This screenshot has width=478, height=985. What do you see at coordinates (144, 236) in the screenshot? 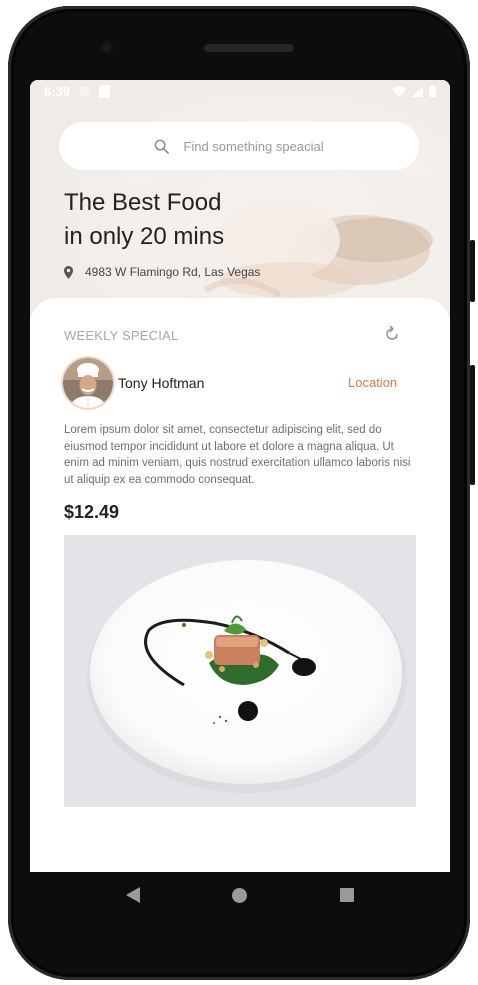
I see `title-line-2: in only 20 mins` at bounding box center [144, 236].